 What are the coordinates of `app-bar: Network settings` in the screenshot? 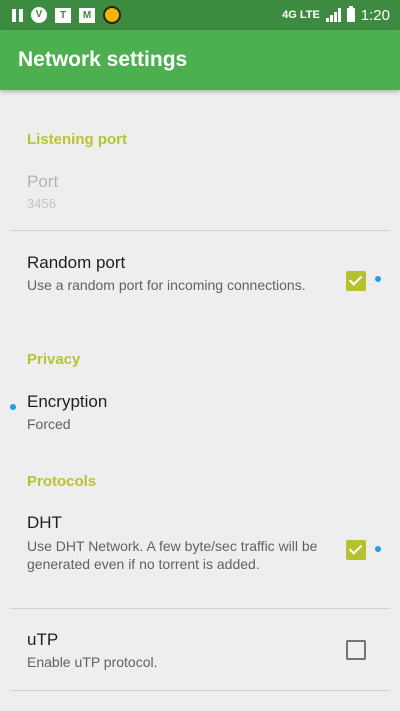 It's located at (200, 60).